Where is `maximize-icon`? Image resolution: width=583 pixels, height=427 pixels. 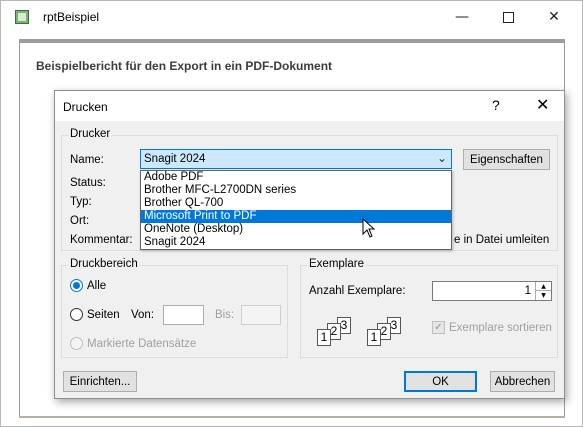
maximize-icon is located at coordinates (508, 17).